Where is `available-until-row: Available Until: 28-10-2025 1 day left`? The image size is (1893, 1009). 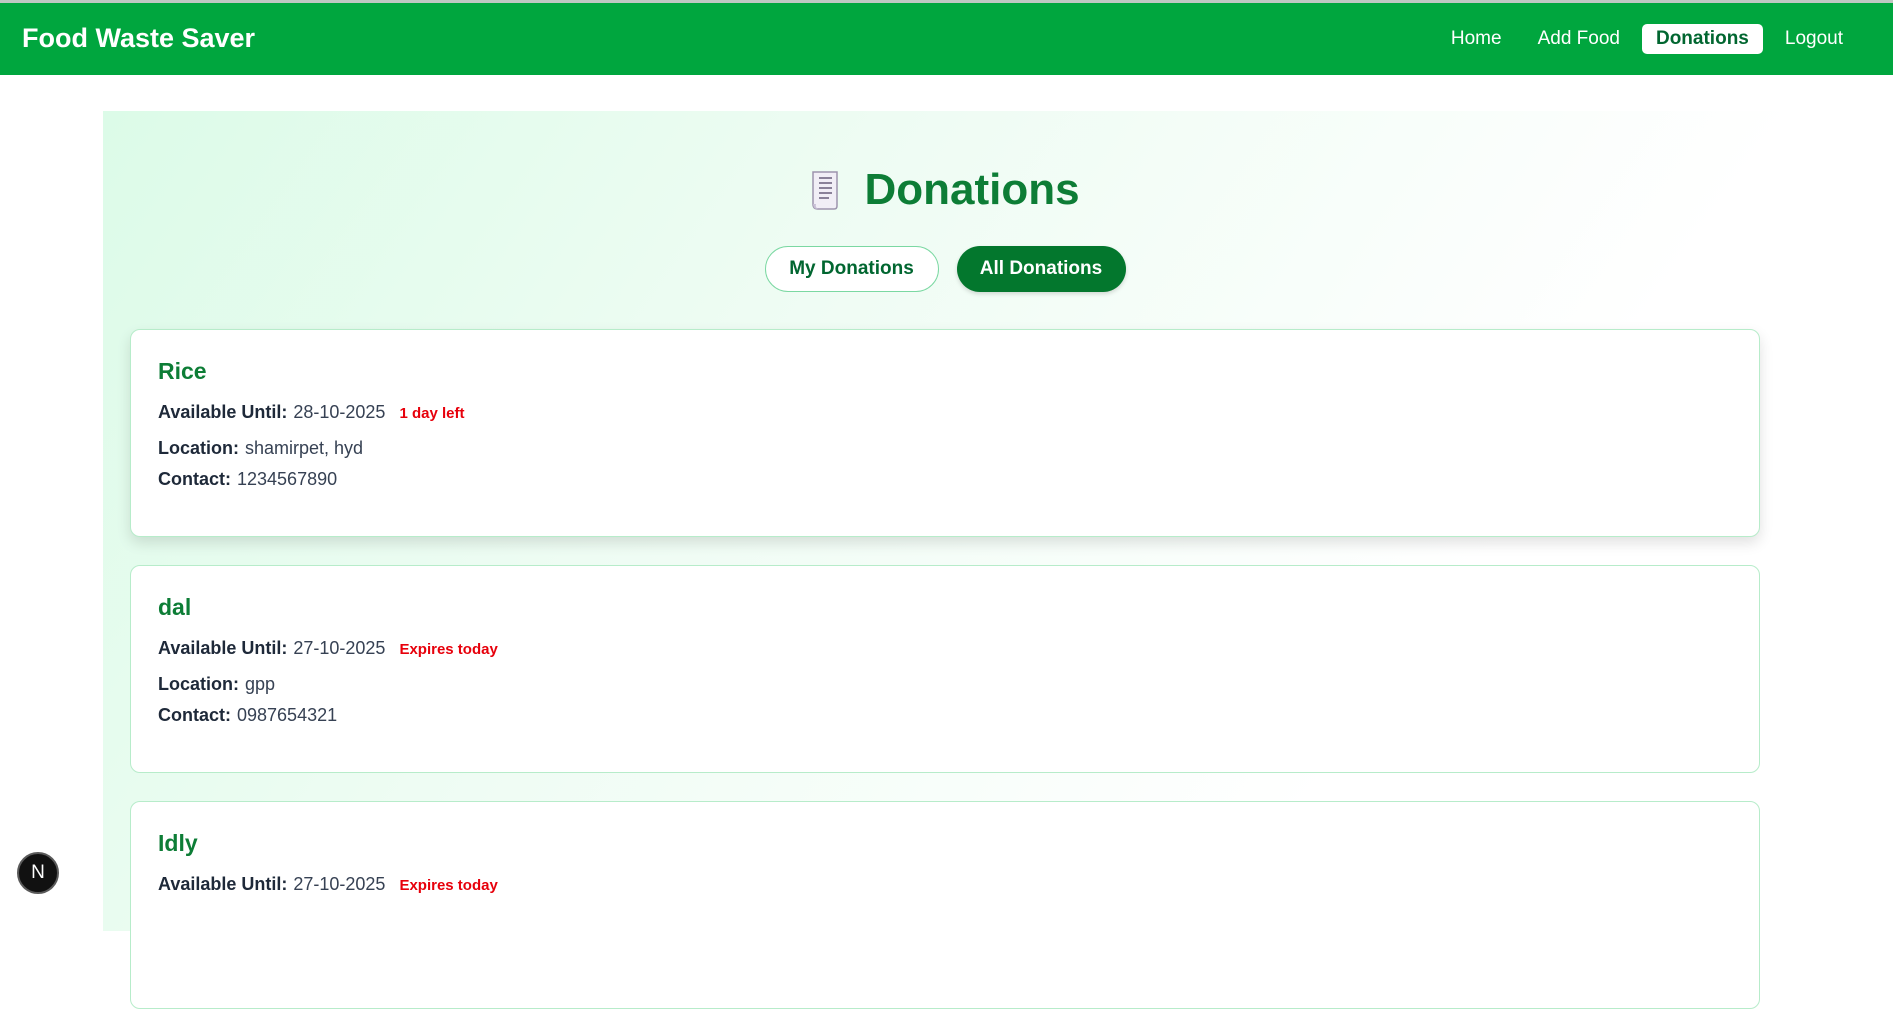
available-until-row: Available Until: 28-10-2025 1 day left is located at coordinates (311, 412).